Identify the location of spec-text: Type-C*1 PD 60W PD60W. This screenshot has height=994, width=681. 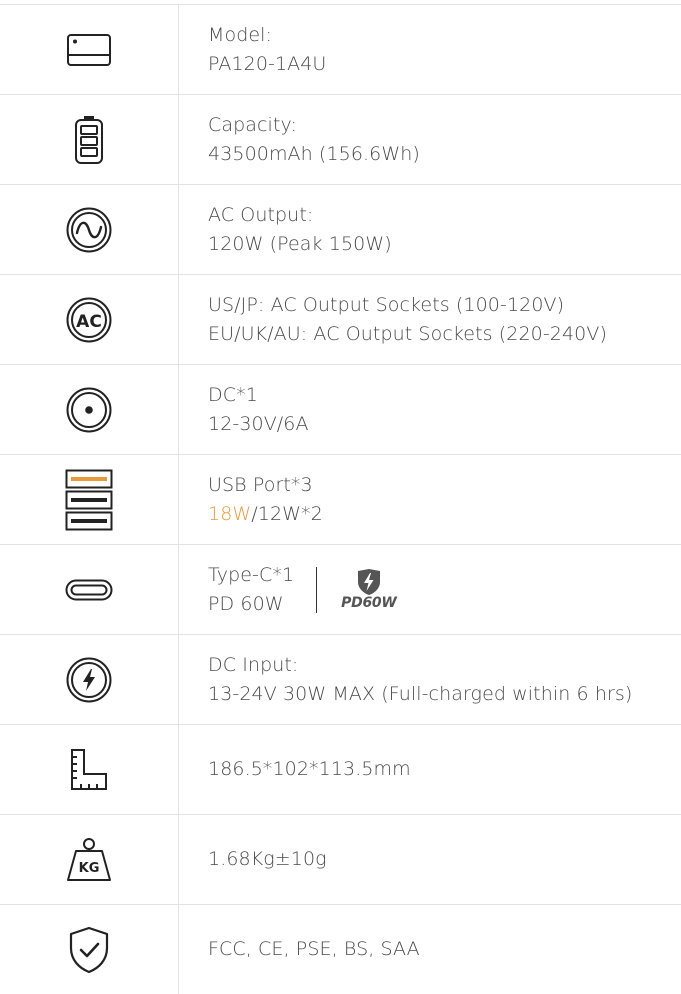
(444, 589).